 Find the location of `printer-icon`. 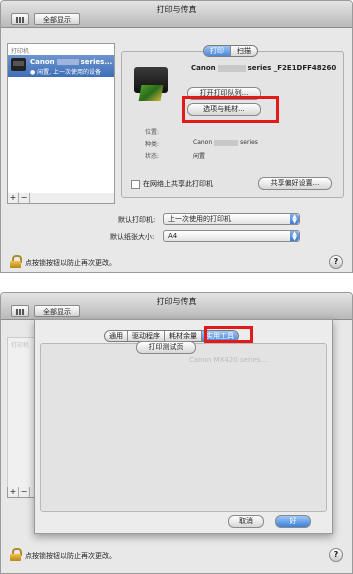

printer-icon is located at coordinates (18, 64).